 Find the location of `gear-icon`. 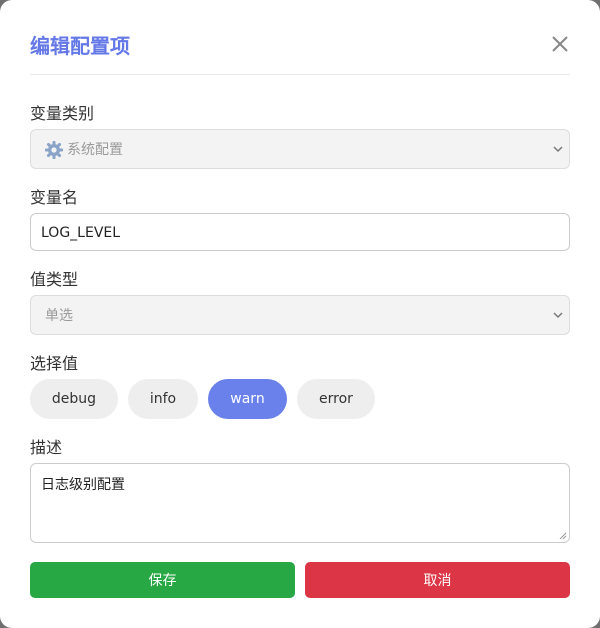

gear-icon is located at coordinates (54, 150).